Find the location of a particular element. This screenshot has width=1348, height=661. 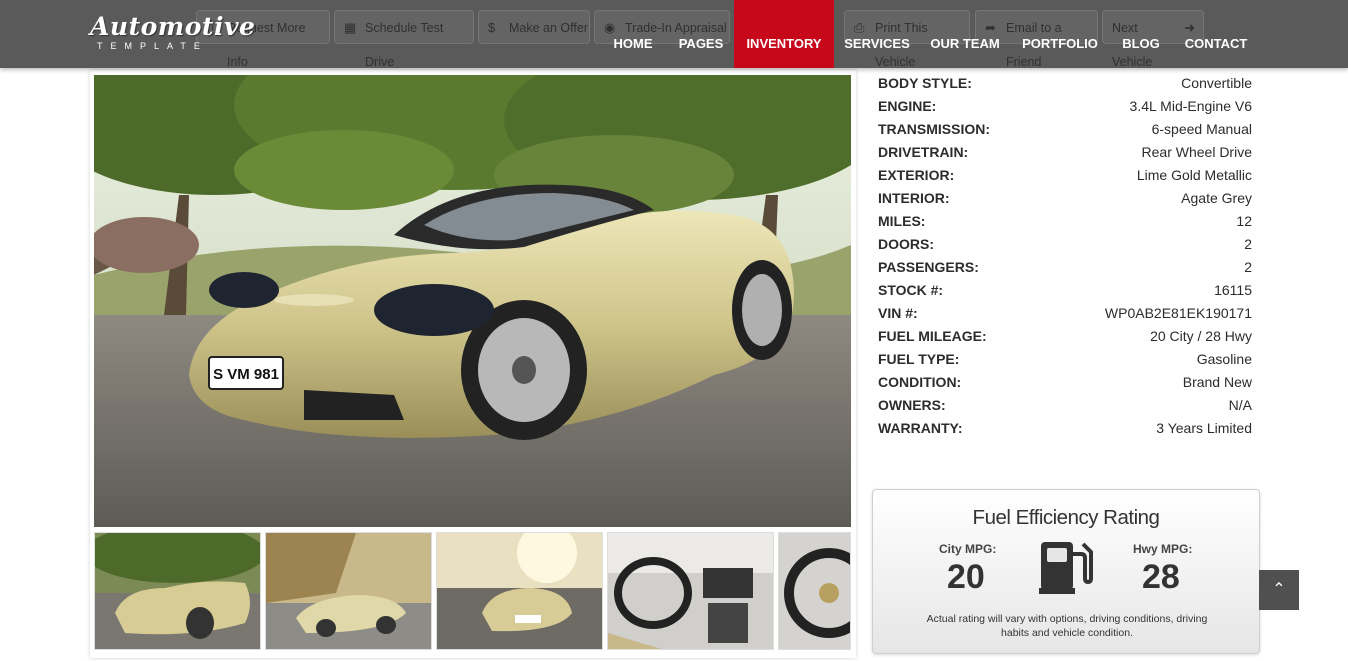

spec-exterior: EXTERIOR: Lime Gold Metallic is located at coordinates (1065, 175).